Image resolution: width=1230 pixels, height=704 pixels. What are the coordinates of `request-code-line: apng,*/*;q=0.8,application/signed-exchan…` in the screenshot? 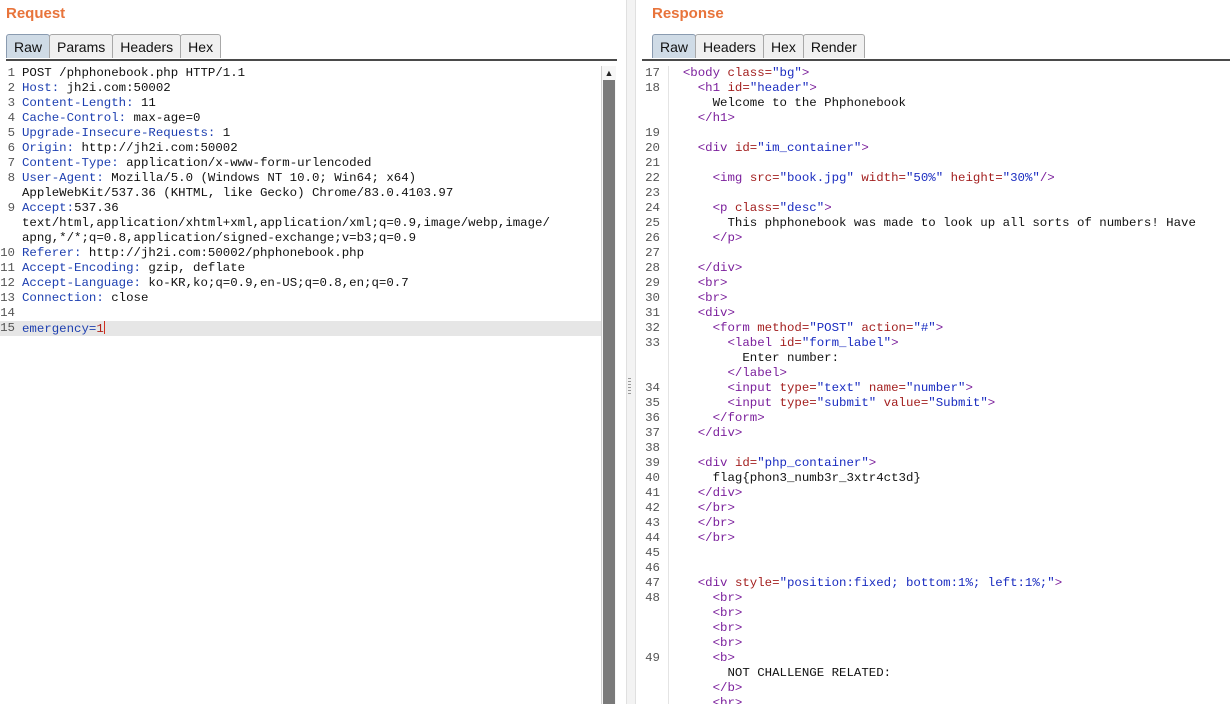 It's located at (301, 238).